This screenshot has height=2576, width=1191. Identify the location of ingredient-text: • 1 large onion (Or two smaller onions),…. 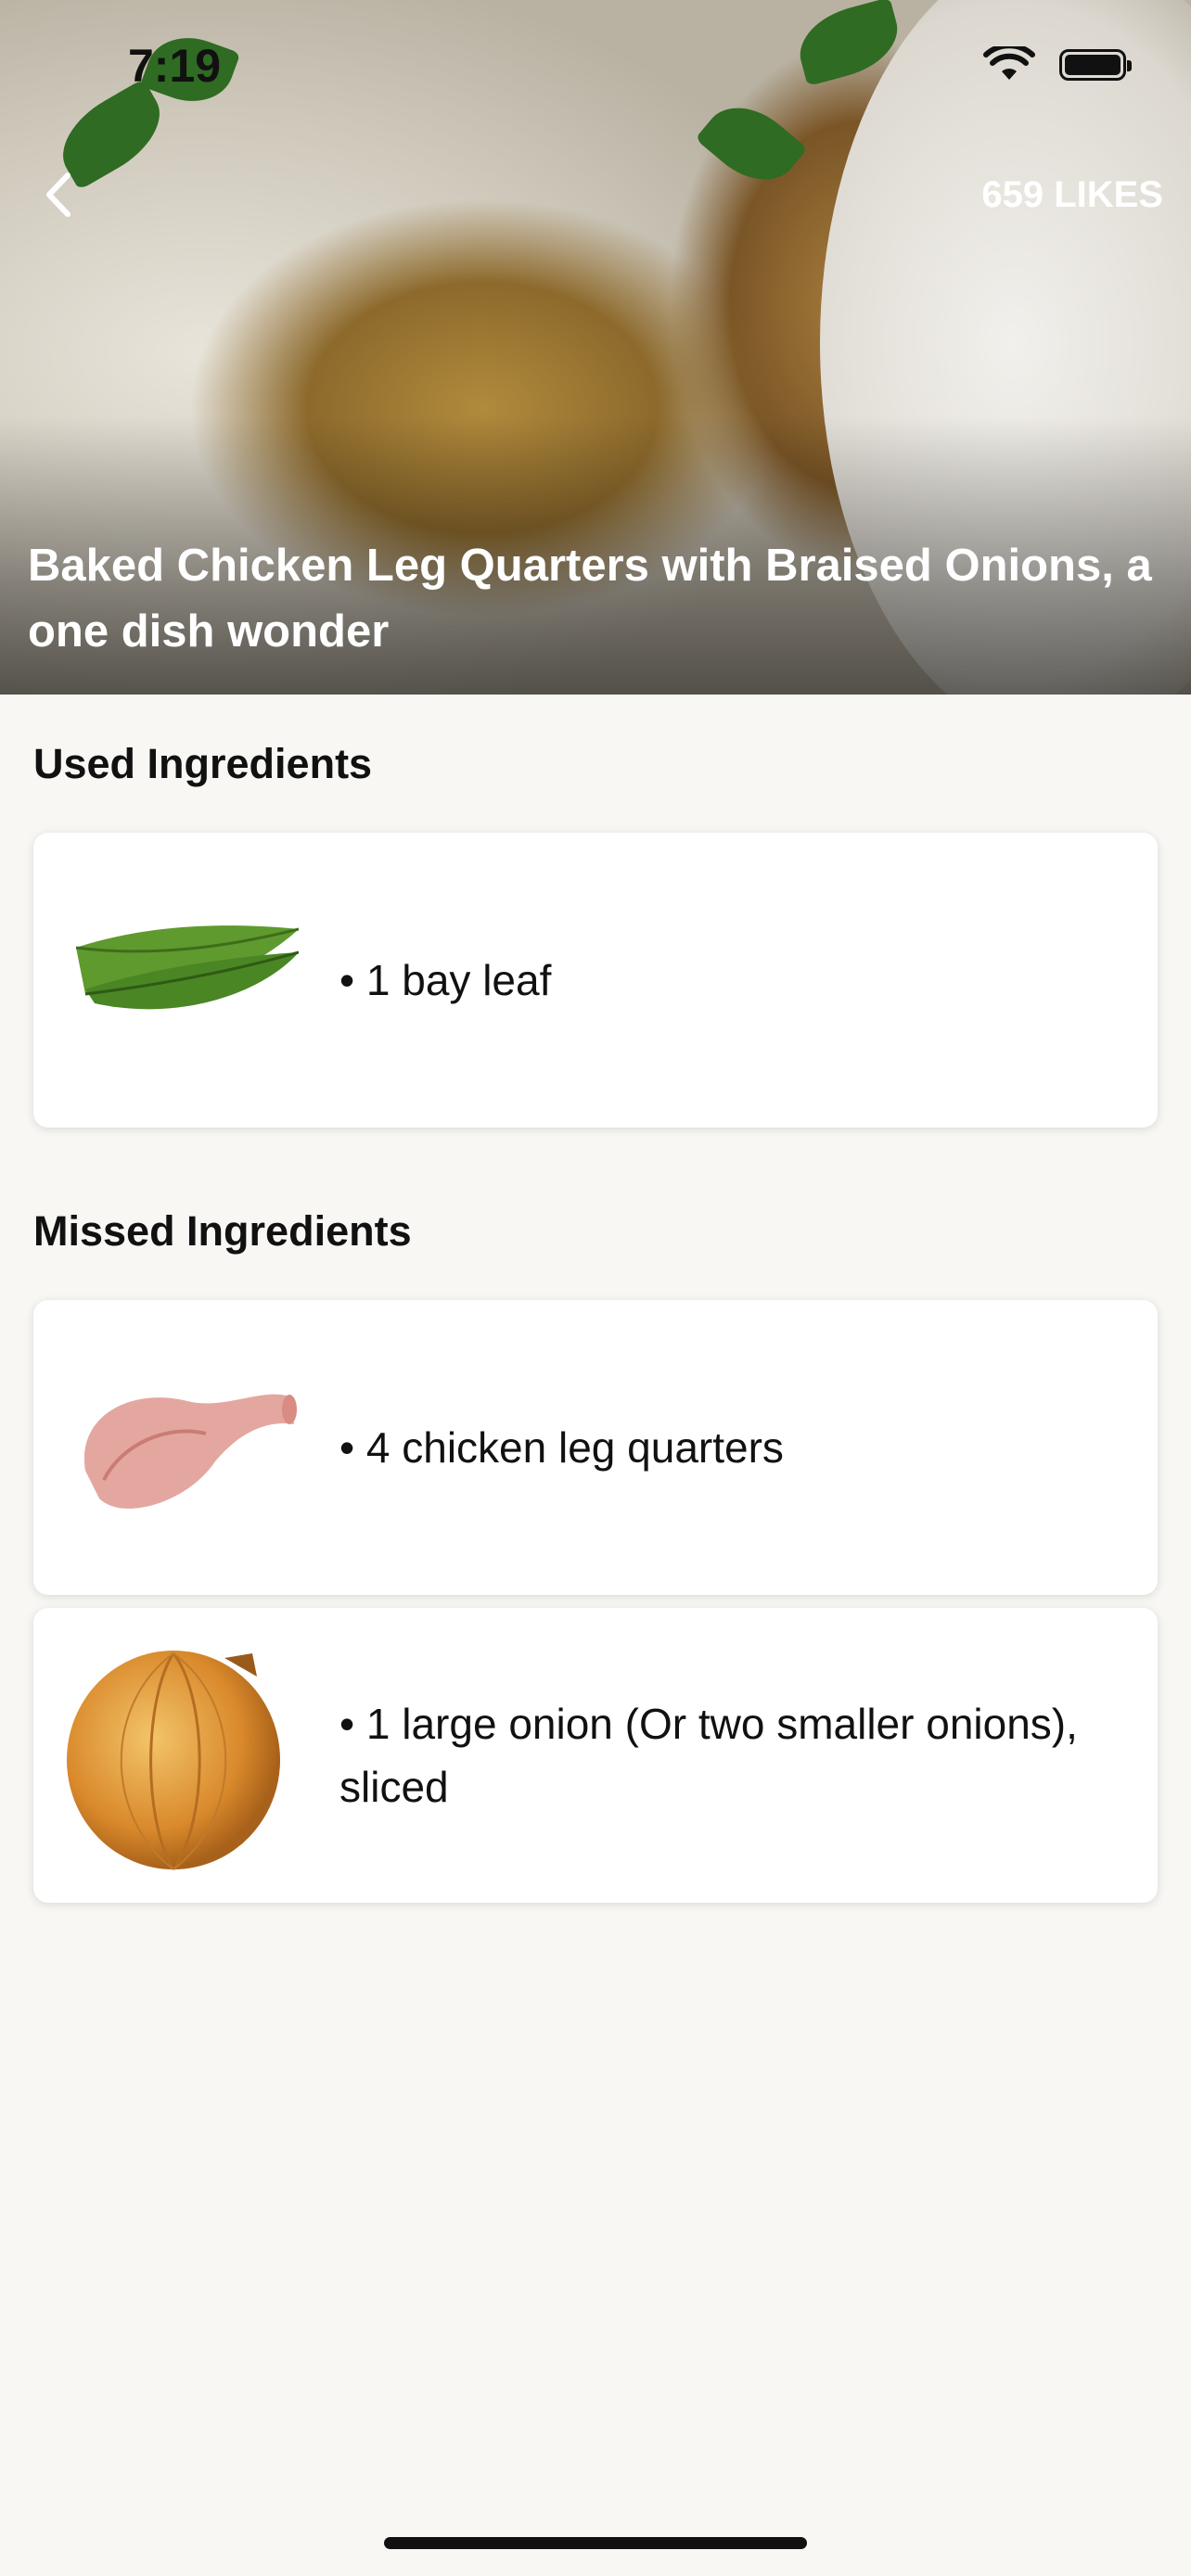
(708, 1755).